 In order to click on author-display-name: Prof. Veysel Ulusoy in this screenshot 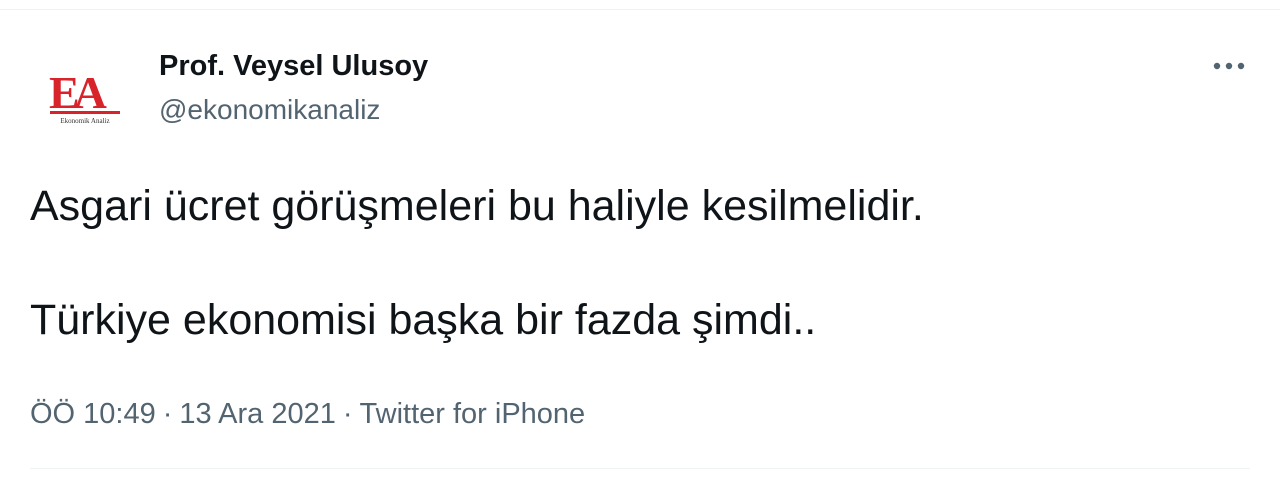, I will do `click(293, 66)`.